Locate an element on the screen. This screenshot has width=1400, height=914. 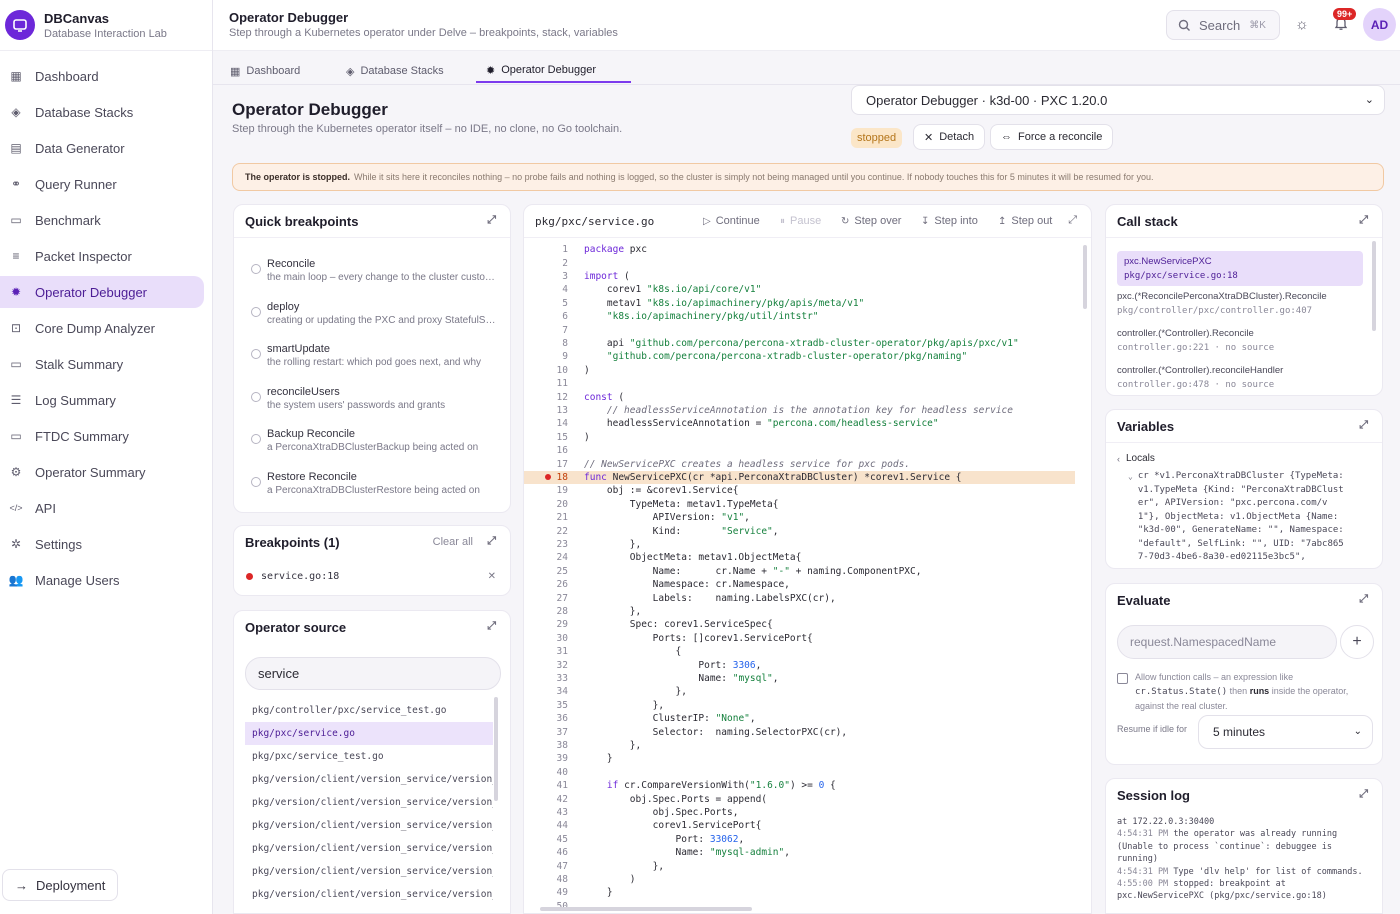
code-line: 27 Labels: naming.LabelsPXC(cr), is located at coordinates (799, 597).